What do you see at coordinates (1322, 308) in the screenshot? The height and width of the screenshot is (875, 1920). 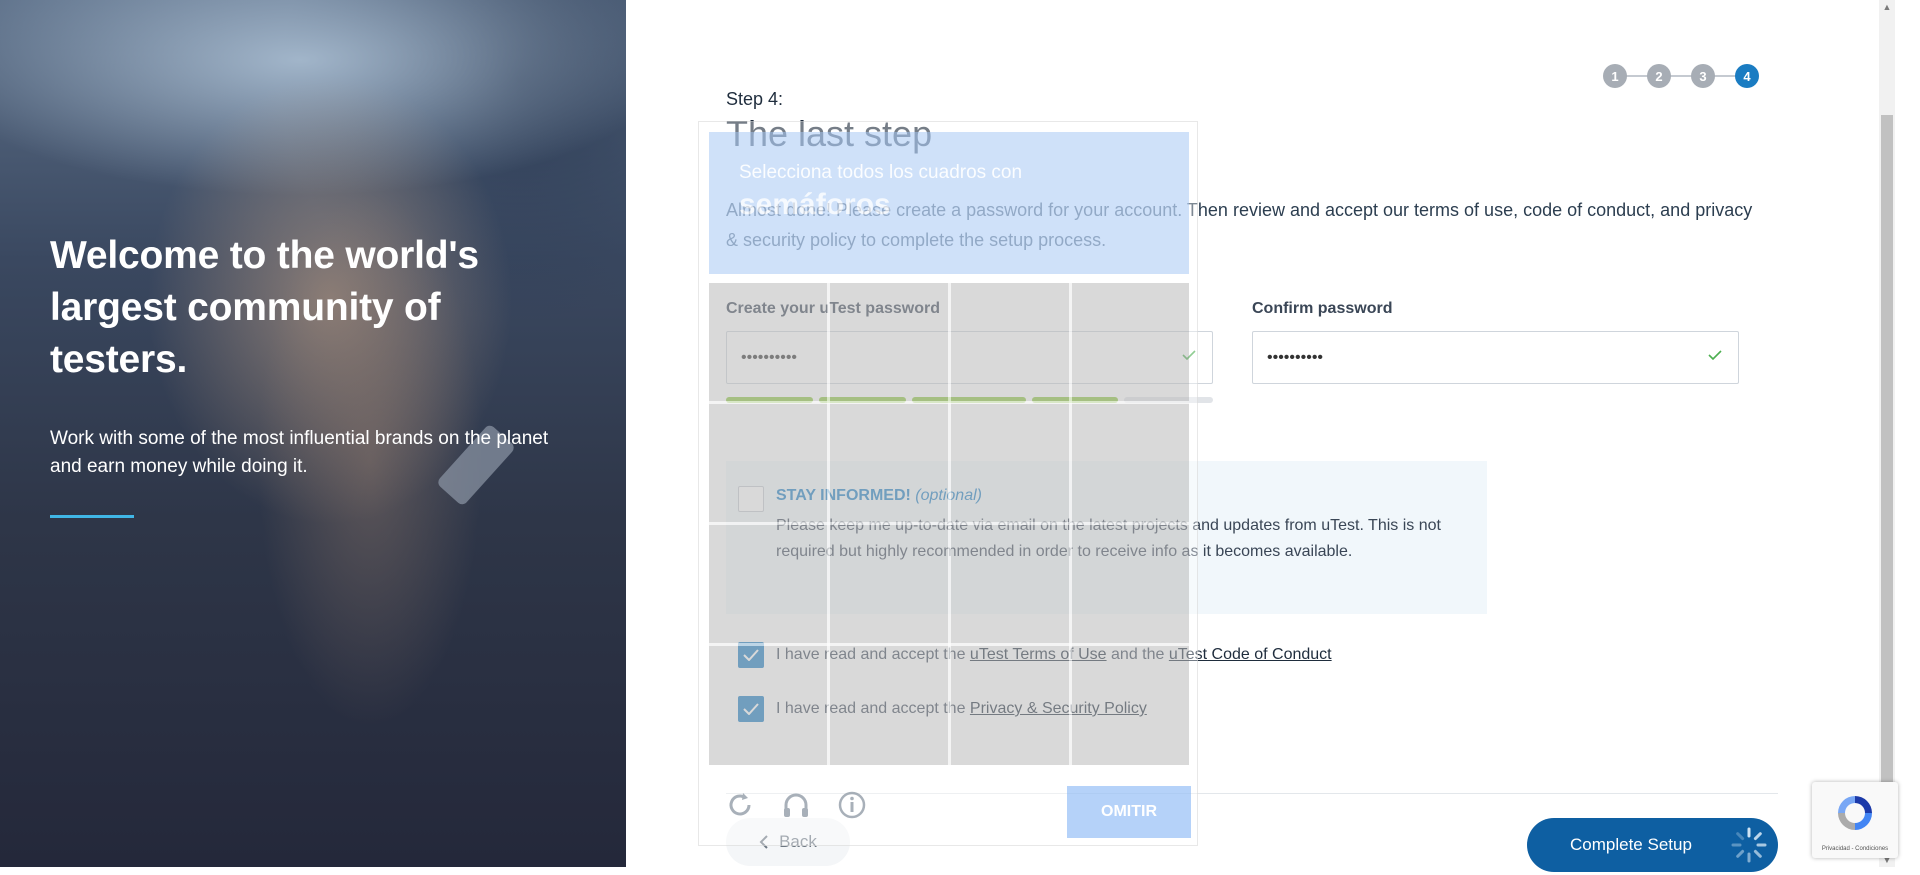 I see `confirm-password-label: Confirm password` at bounding box center [1322, 308].